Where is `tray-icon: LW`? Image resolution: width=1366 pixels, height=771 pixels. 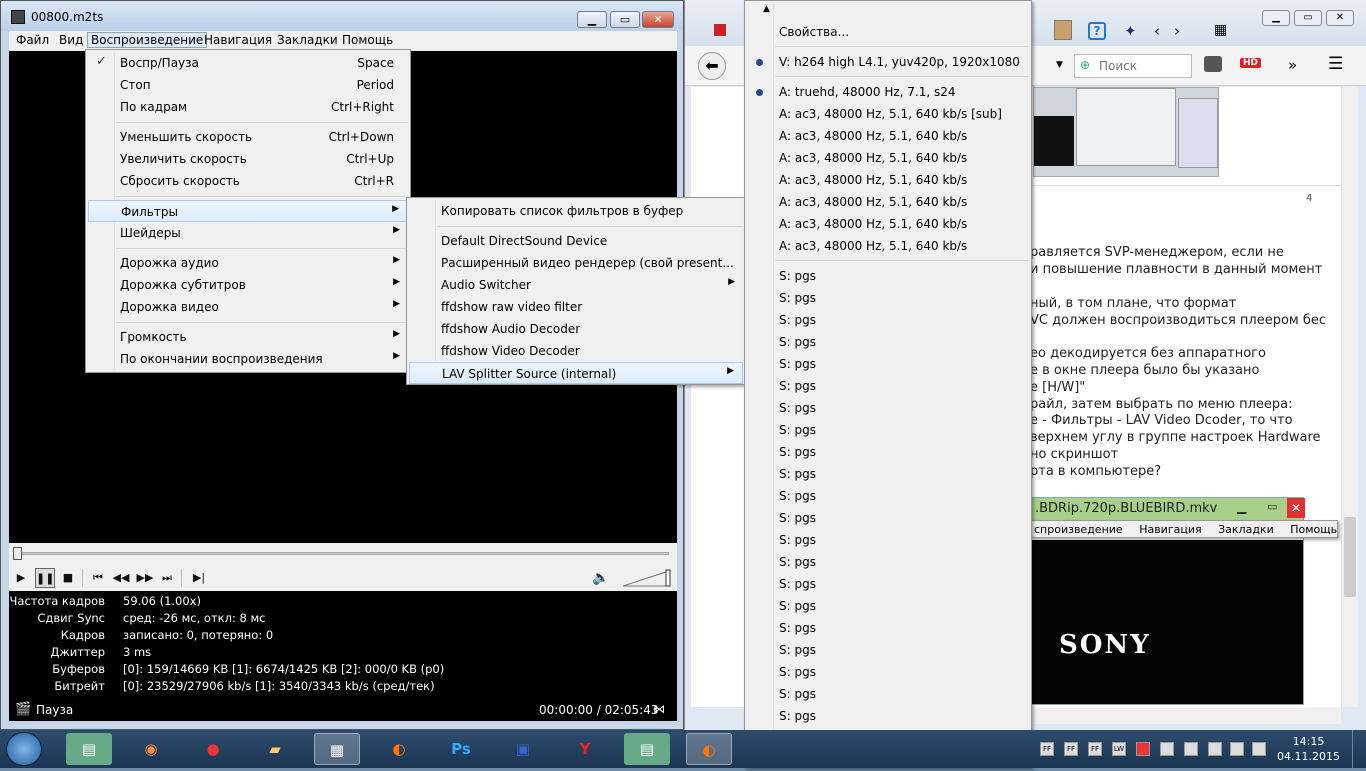
tray-icon: LW is located at coordinates (1119, 749).